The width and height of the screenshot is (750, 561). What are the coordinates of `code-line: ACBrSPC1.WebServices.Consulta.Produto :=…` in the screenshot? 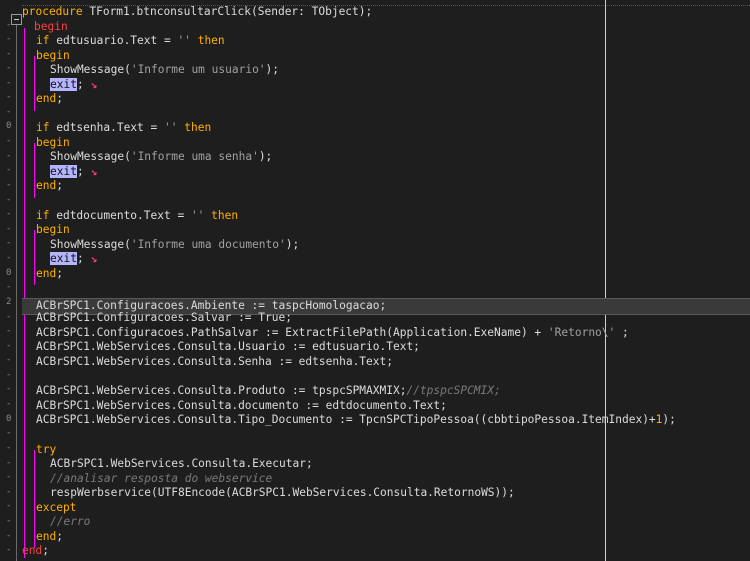 It's located at (386, 391).